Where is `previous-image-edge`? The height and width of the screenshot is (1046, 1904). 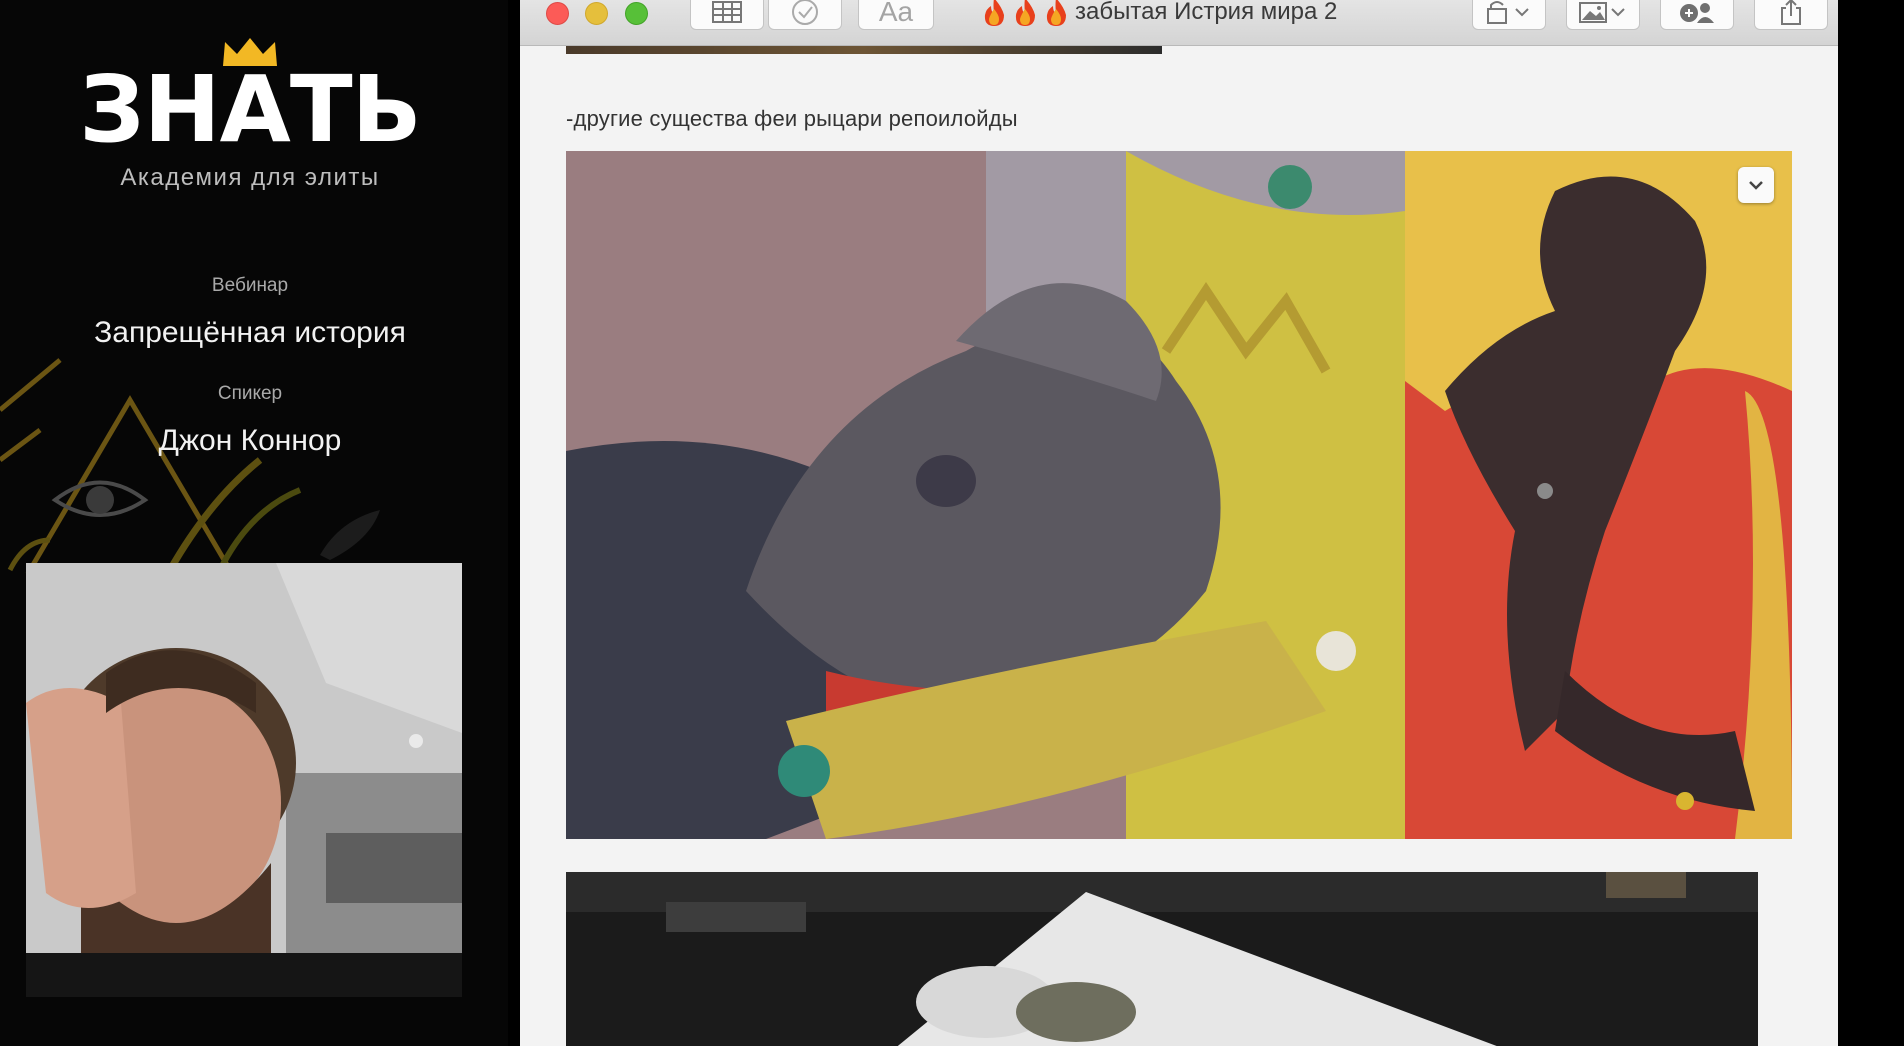 previous-image-edge is located at coordinates (864, 50).